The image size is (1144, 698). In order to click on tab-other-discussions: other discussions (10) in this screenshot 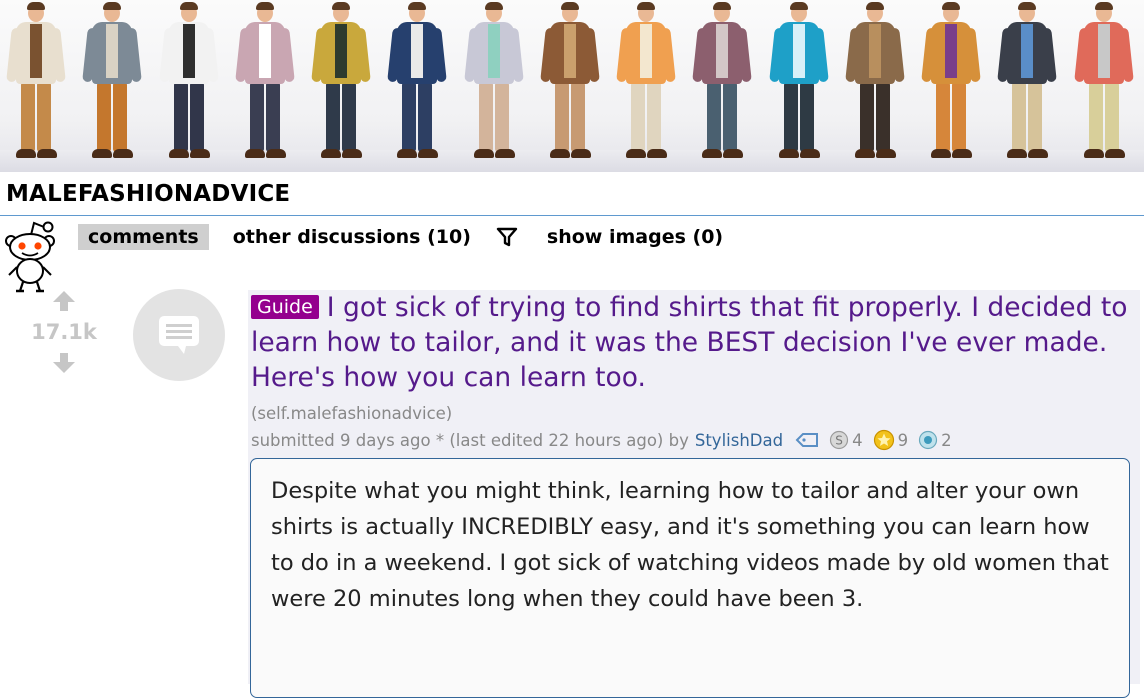, I will do `click(352, 237)`.